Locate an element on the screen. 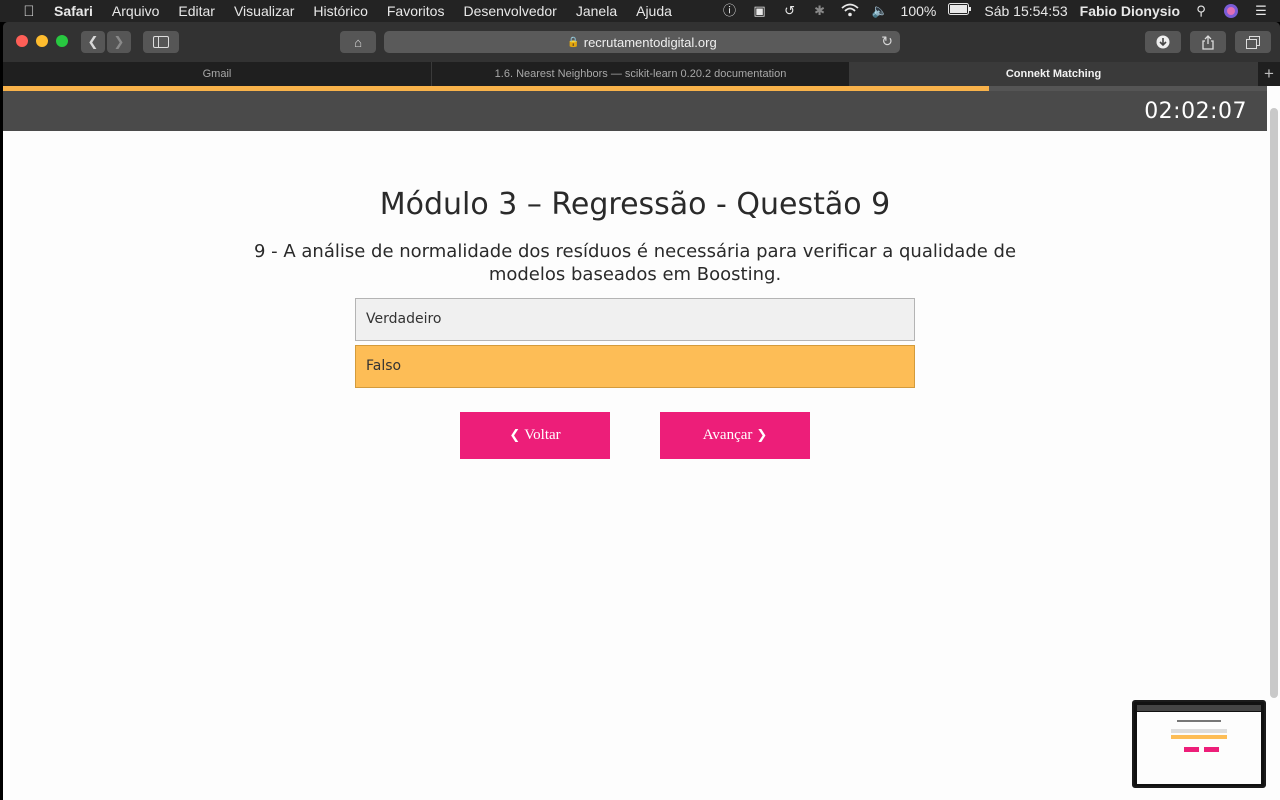 The width and height of the screenshot is (1280, 800). info-icon: ⓘ is located at coordinates (730, 11).